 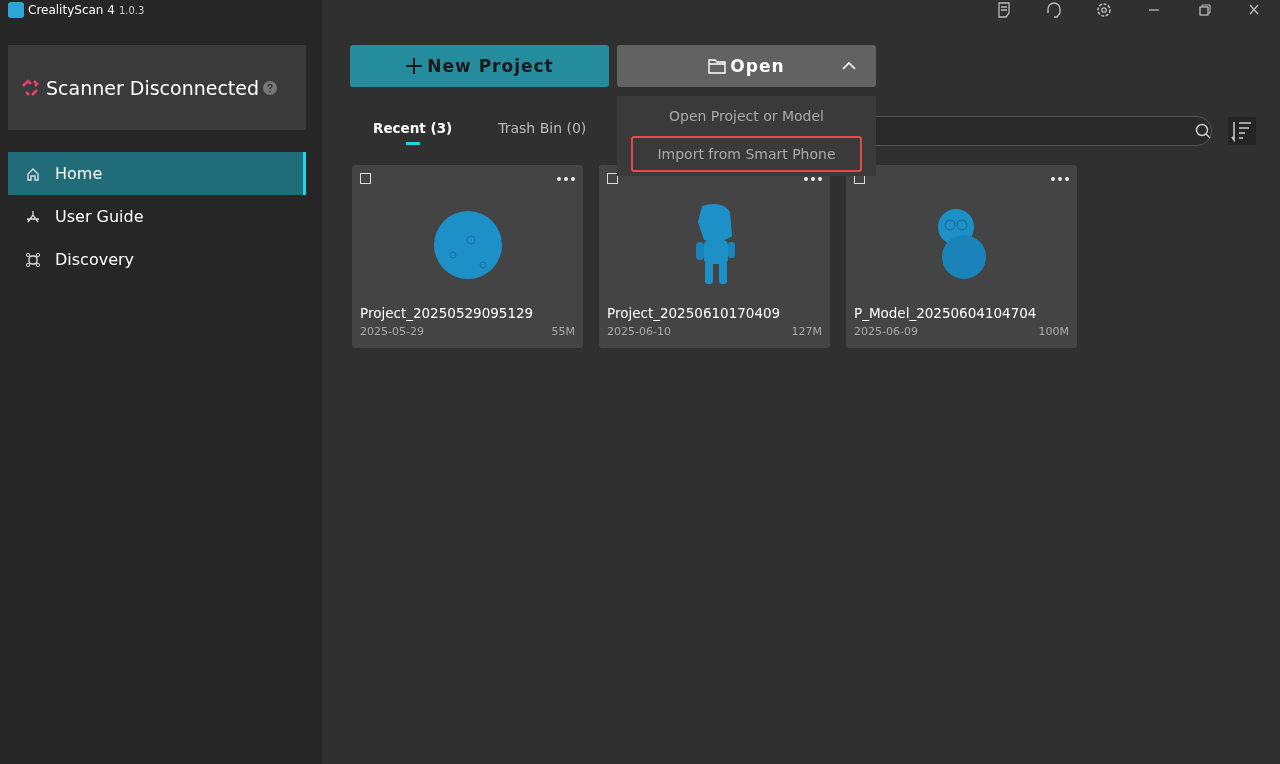 What do you see at coordinates (717, 66) in the screenshot?
I see `folder-icon` at bounding box center [717, 66].